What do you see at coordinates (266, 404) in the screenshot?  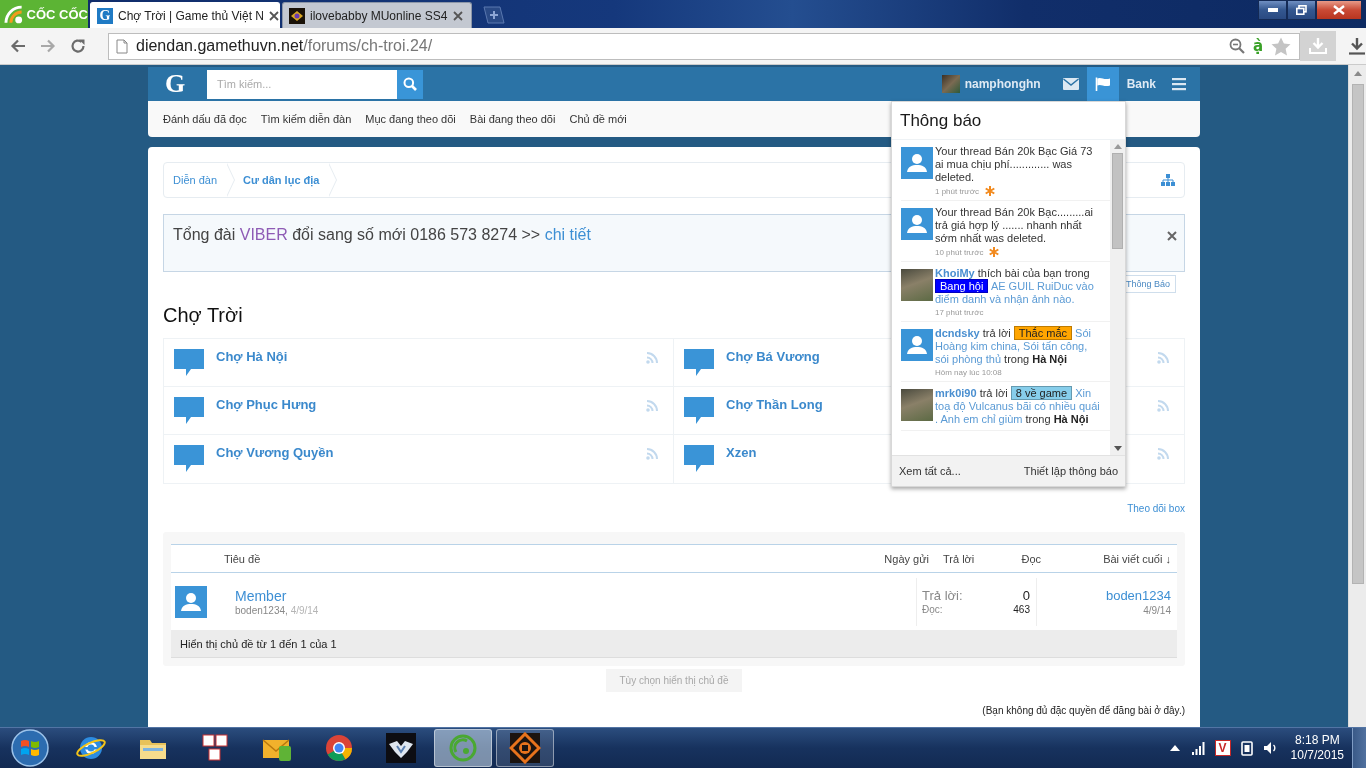 I see `forum-link: Chợ Phục Hưng` at bounding box center [266, 404].